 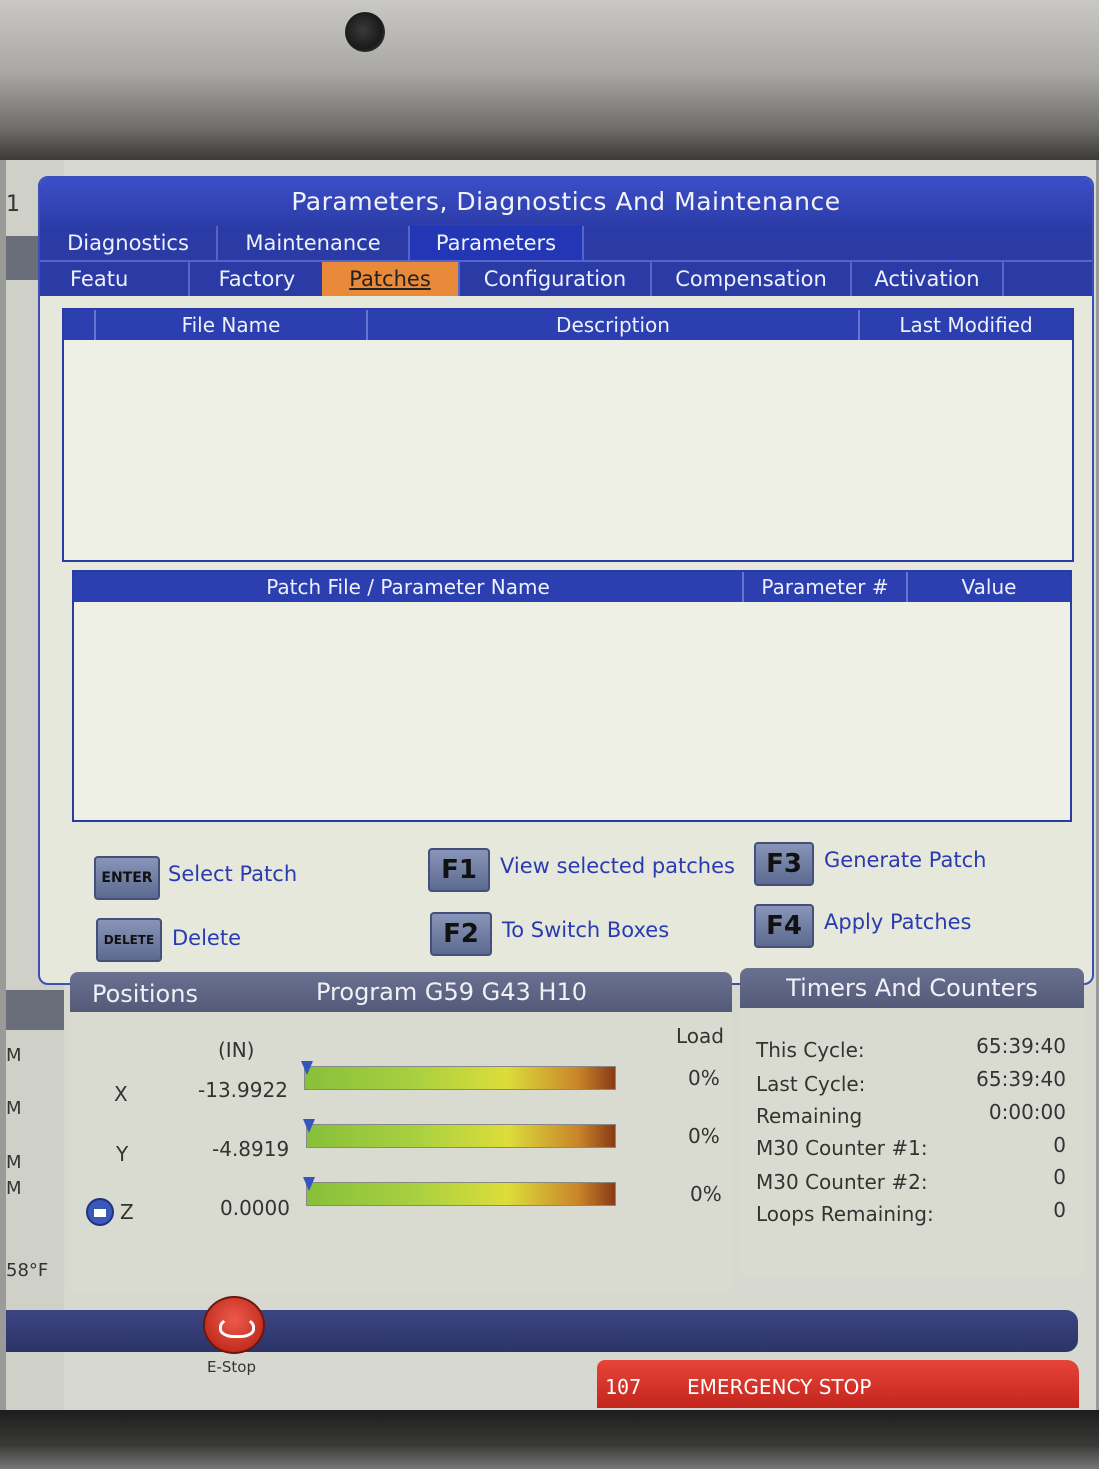 What do you see at coordinates (566, 202) in the screenshot?
I see `window-title: Parameters, Diagnostics And Maintenance` at bounding box center [566, 202].